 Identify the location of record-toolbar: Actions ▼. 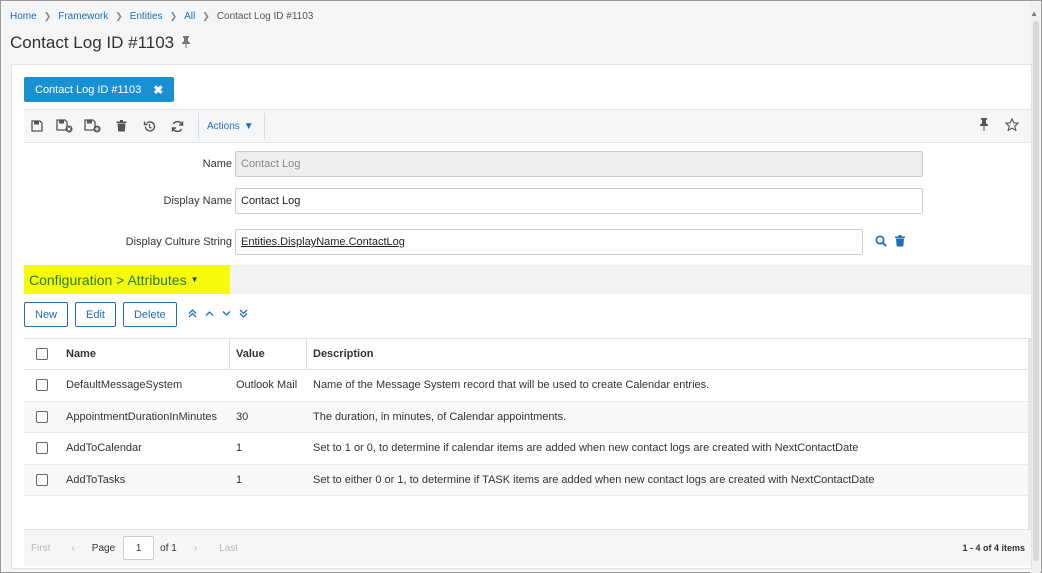
(527, 126).